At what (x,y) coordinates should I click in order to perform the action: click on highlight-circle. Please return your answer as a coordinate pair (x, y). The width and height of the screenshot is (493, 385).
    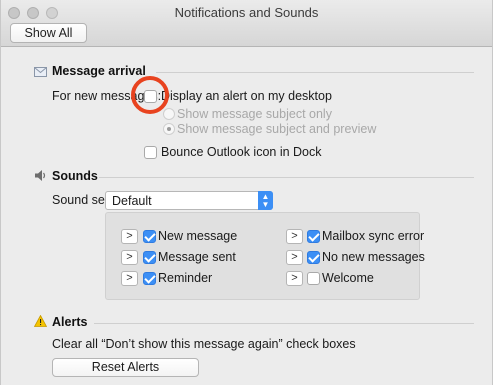
    Looking at the image, I should click on (150, 95).